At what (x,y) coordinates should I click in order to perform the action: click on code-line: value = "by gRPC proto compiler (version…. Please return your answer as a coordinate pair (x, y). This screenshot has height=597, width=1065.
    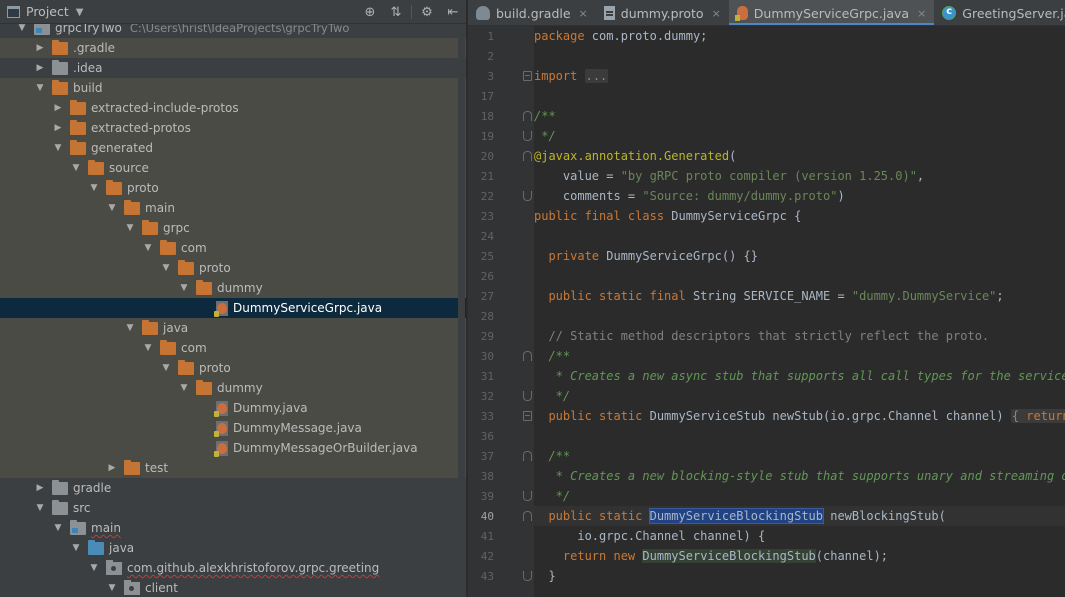
    Looking at the image, I should click on (799, 176).